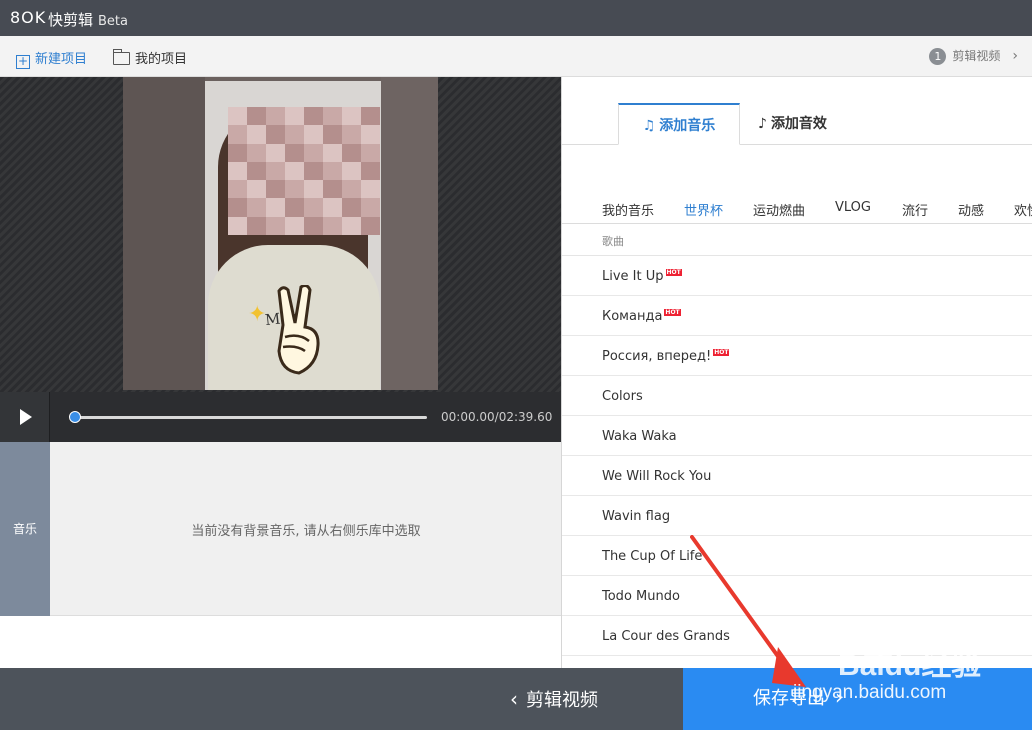  Describe the element at coordinates (164, 233) in the screenshot. I see `video-background` at that location.